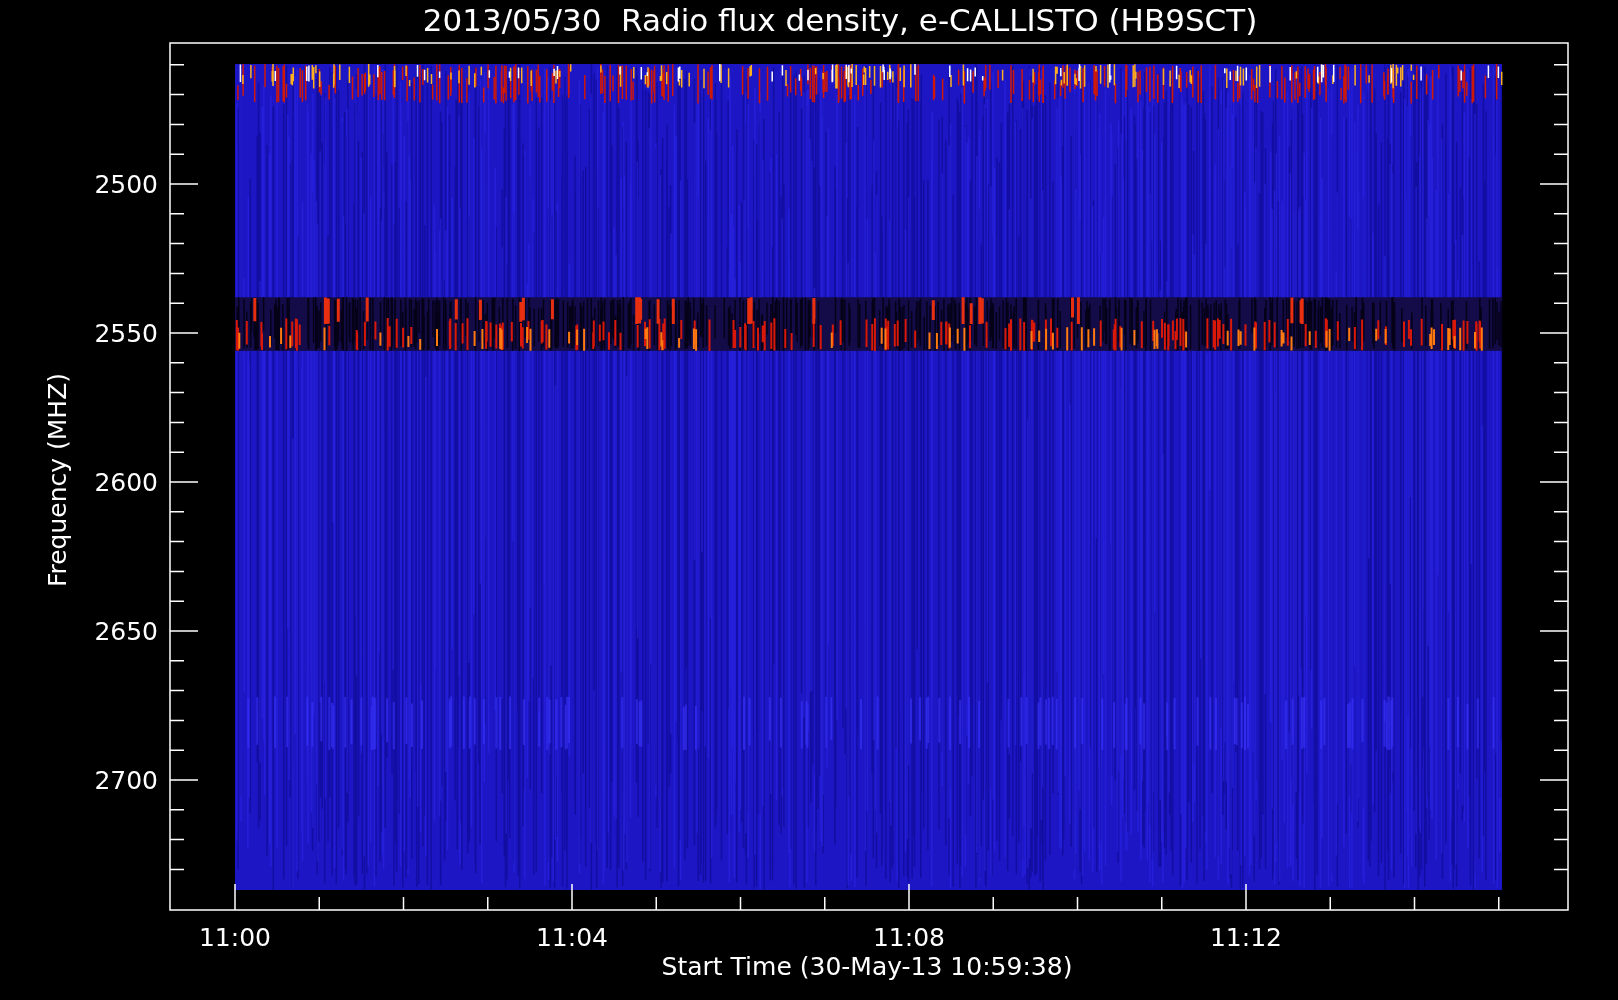  I want to click on x-tick-label: 11:08, so click(909, 937).